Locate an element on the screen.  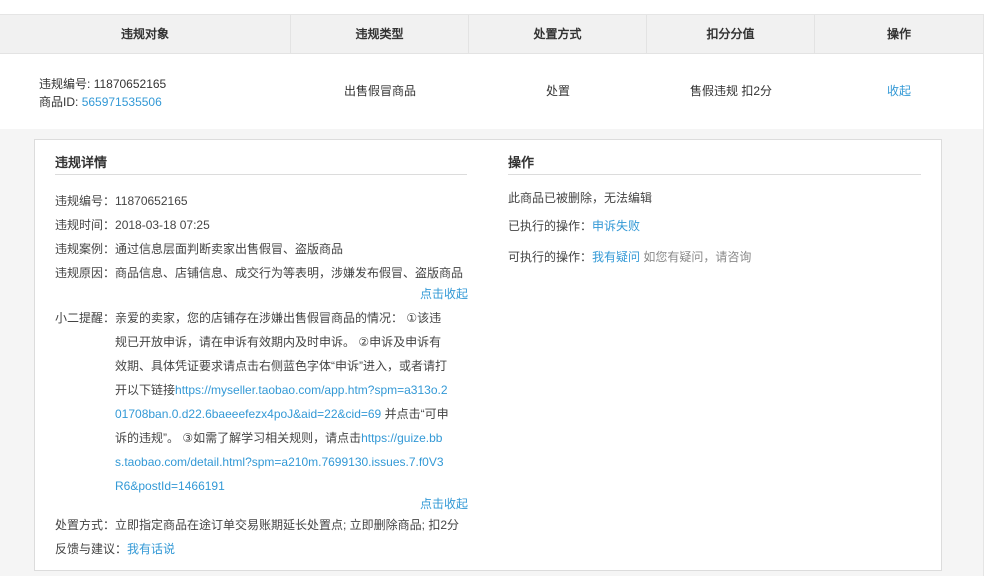
detail-feedback: 反馈与建议：我有话说 is located at coordinates (115, 548).